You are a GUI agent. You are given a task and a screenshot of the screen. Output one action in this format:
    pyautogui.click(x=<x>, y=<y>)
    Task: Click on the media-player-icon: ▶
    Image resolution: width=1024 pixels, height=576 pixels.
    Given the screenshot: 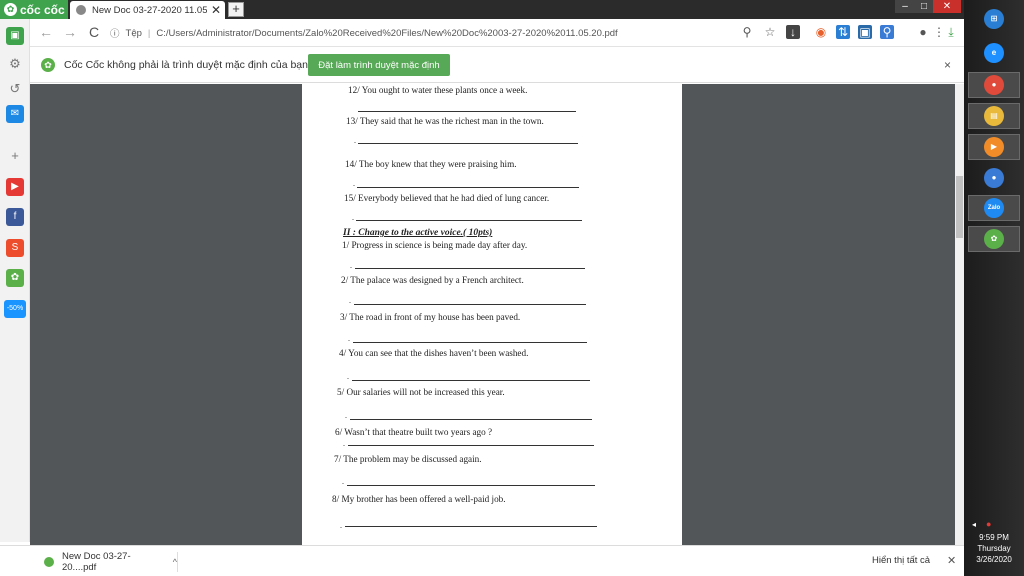 What is the action you would take?
    pyautogui.click(x=994, y=147)
    